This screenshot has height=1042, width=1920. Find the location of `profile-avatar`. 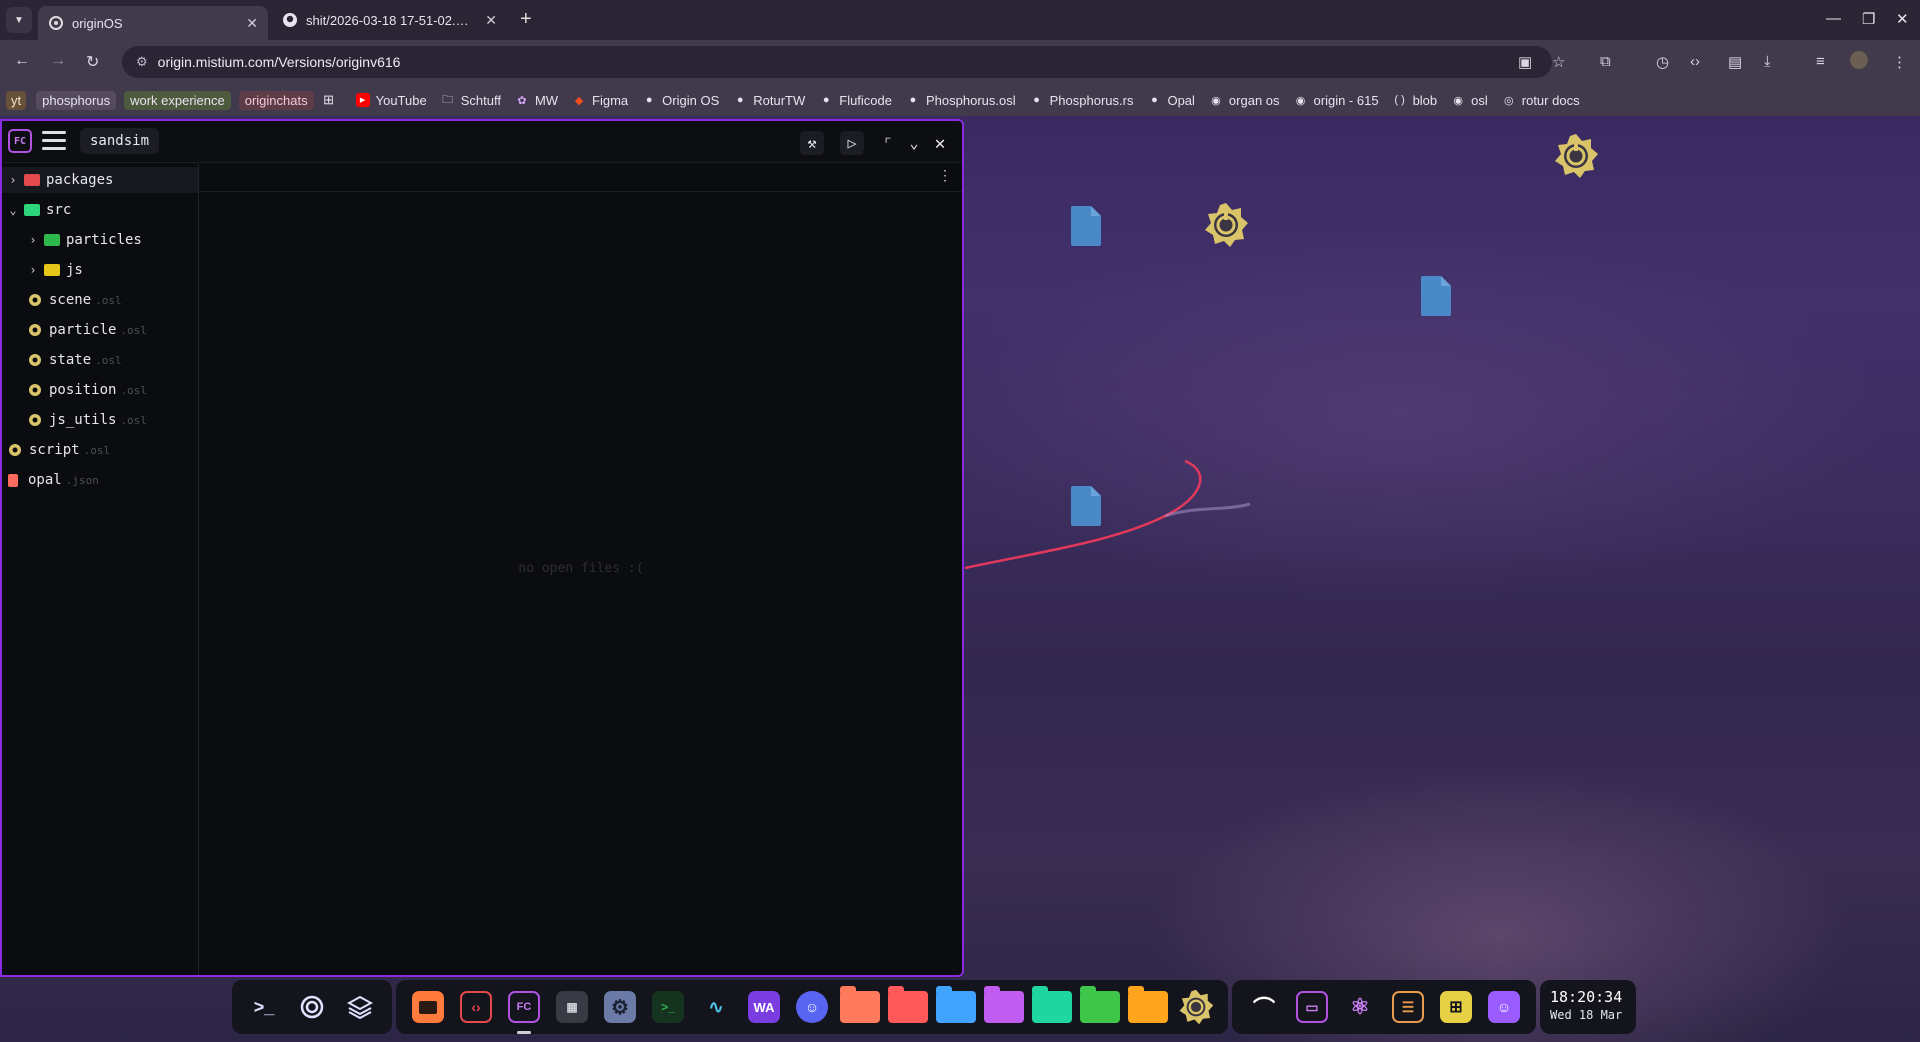

profile-avatar is located at coordinates (1859, 60).